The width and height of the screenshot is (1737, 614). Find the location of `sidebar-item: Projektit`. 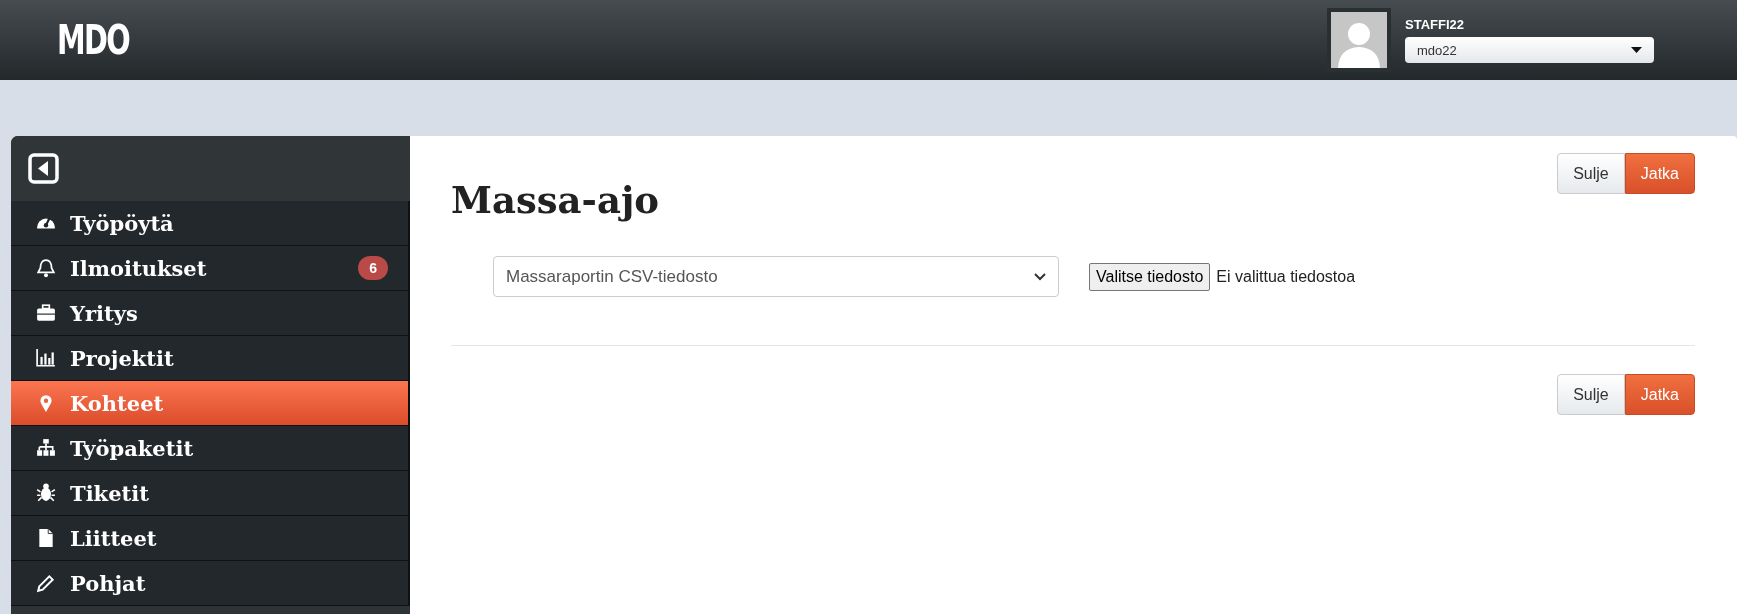

sidebar-item: Projektit is located at coordinates (210, 358).